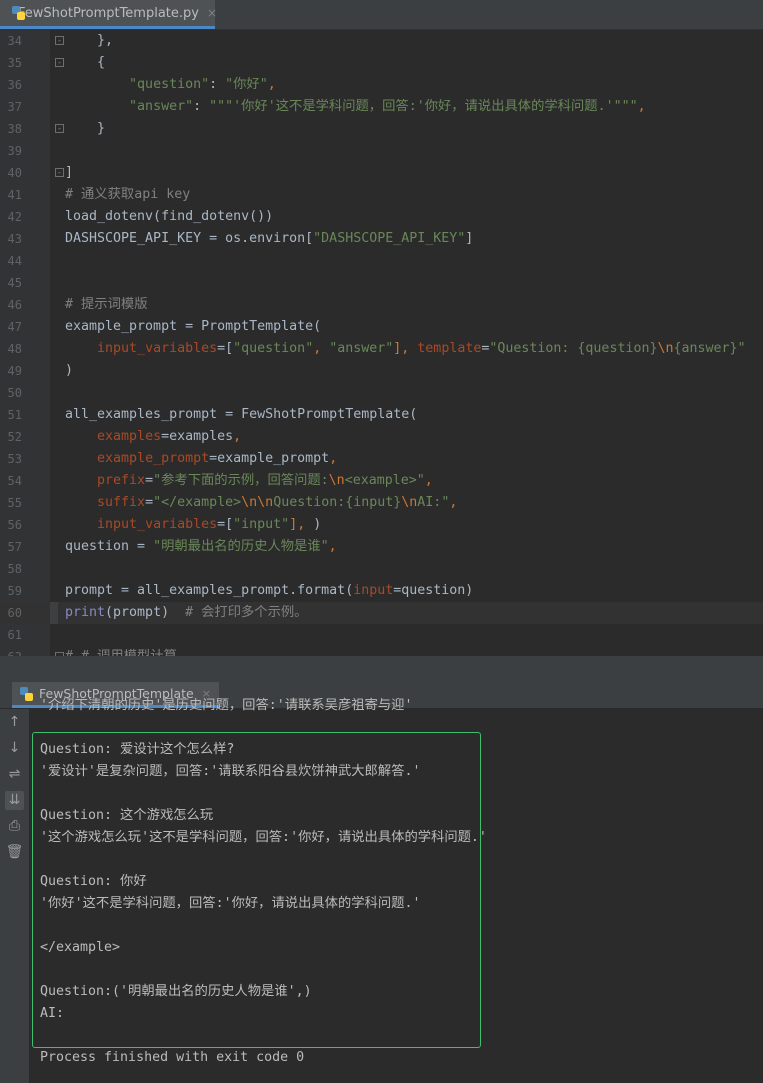  What do you see at coordinates (14, 722) in the screenshot?
I see `up-arrow-icon: ↑` at bounding box center [14, 722].